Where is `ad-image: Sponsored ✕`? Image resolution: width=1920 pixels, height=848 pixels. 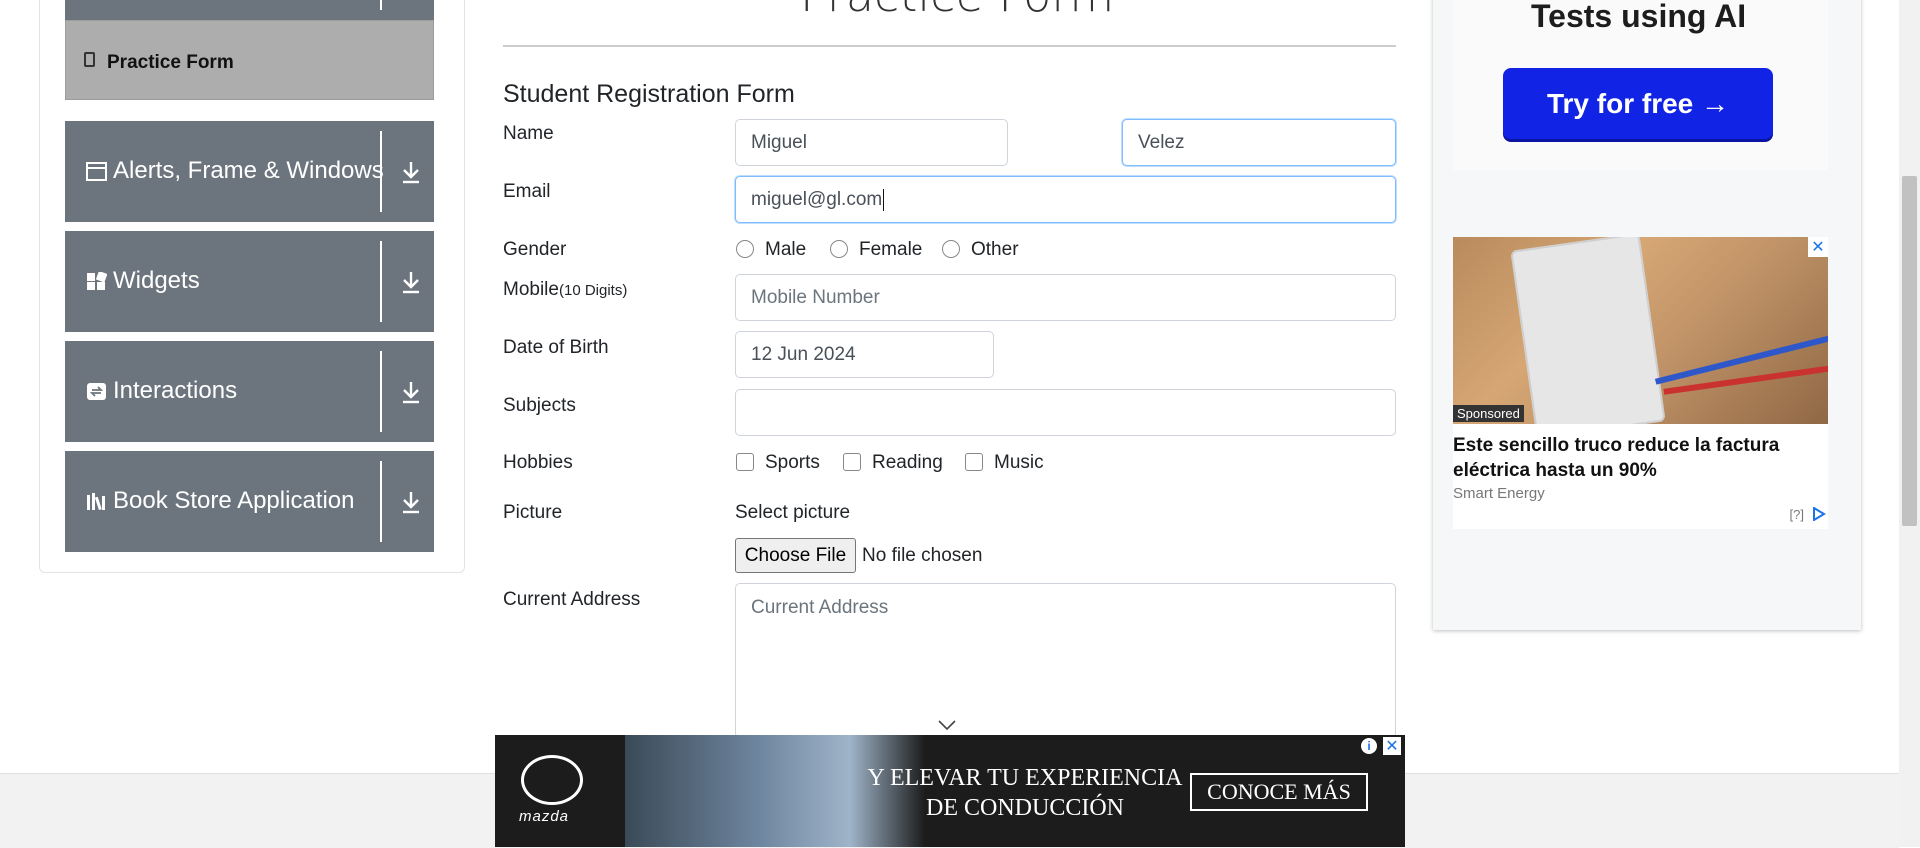
ad-image: Sponsored ✕ is located at coordinates (1640, 330).